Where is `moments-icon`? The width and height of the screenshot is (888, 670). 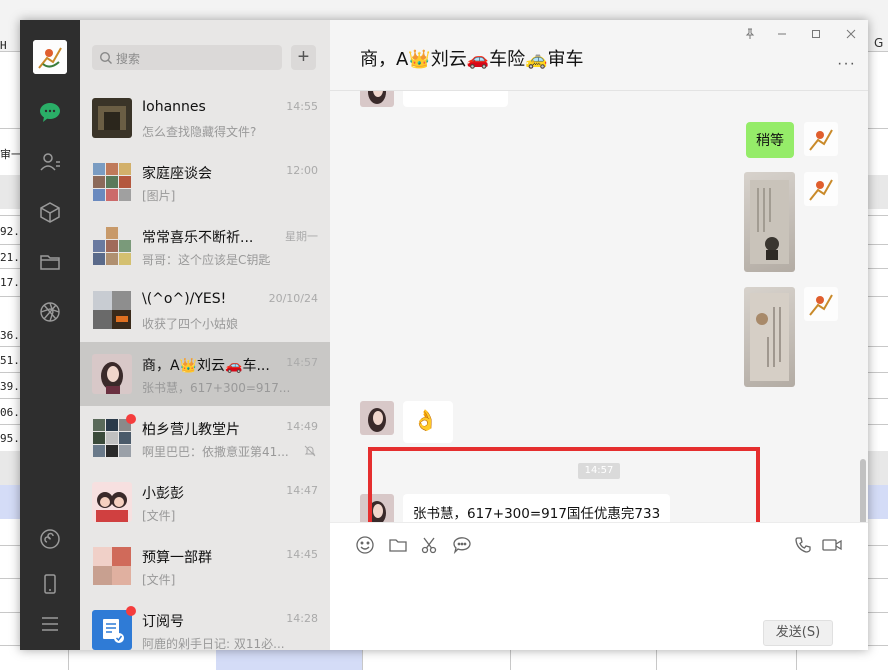
moments-icon is located at coordinates (50, 312).